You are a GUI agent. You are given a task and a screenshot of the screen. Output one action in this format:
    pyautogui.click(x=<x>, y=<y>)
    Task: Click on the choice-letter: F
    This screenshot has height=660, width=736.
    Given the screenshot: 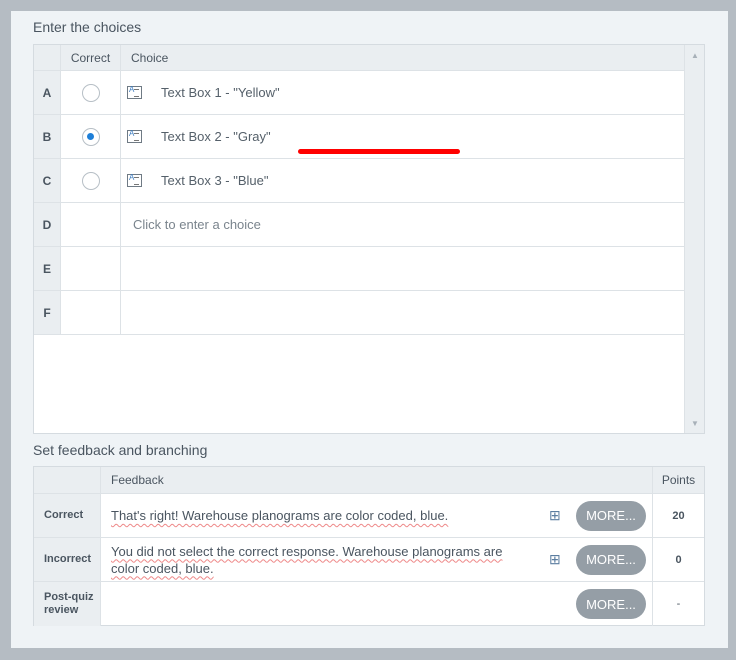 What is the action you would take?
    pyautogui.click(x=47, y=312)
    